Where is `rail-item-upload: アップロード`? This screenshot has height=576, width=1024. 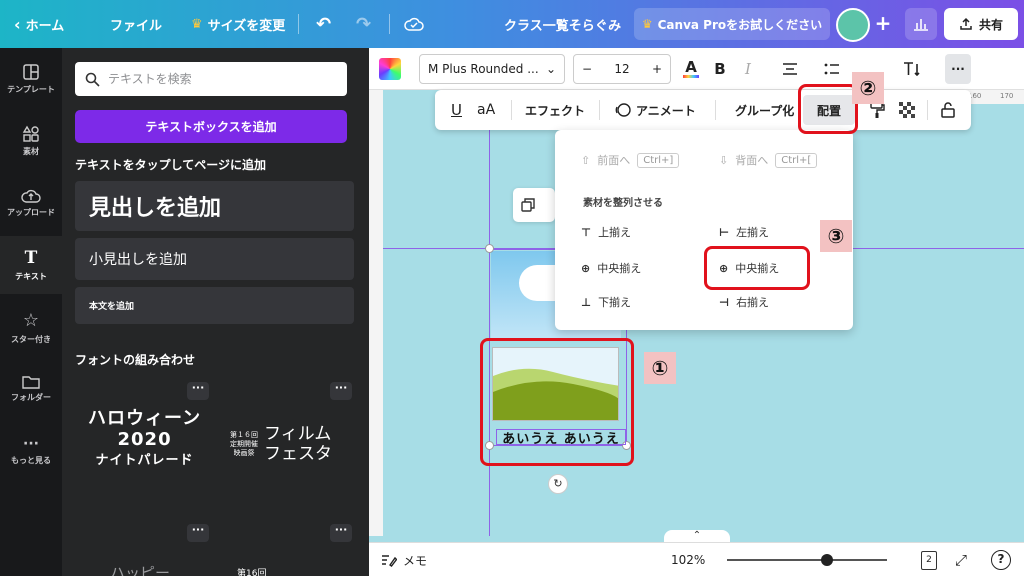 rail-item-upload: アップロード is located at coordinates (31, 203).